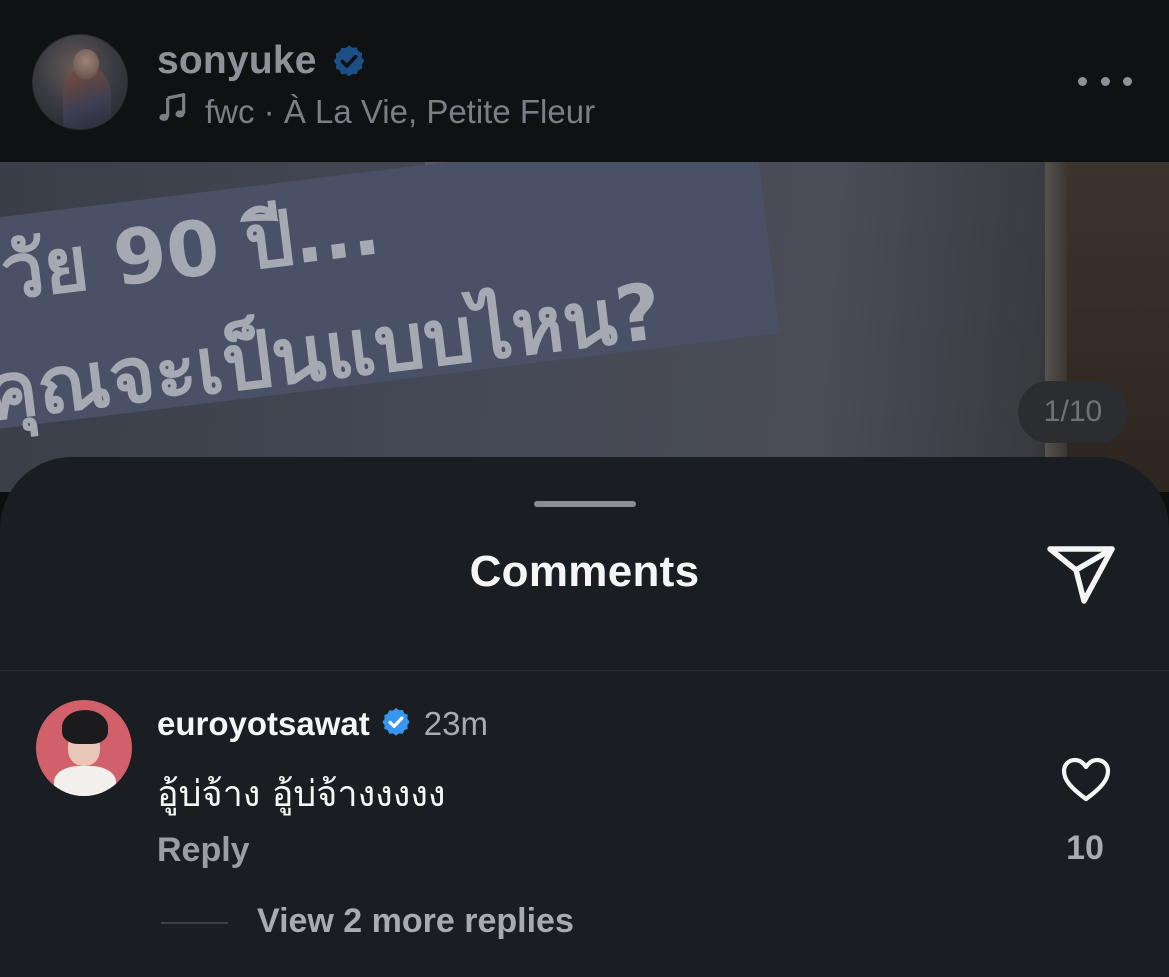 The image size is (1169, 977). What do you see at coordinates (584, 571) in the screenshot?
I see `sheet-title: Comments` at bounding box center [584, 571].